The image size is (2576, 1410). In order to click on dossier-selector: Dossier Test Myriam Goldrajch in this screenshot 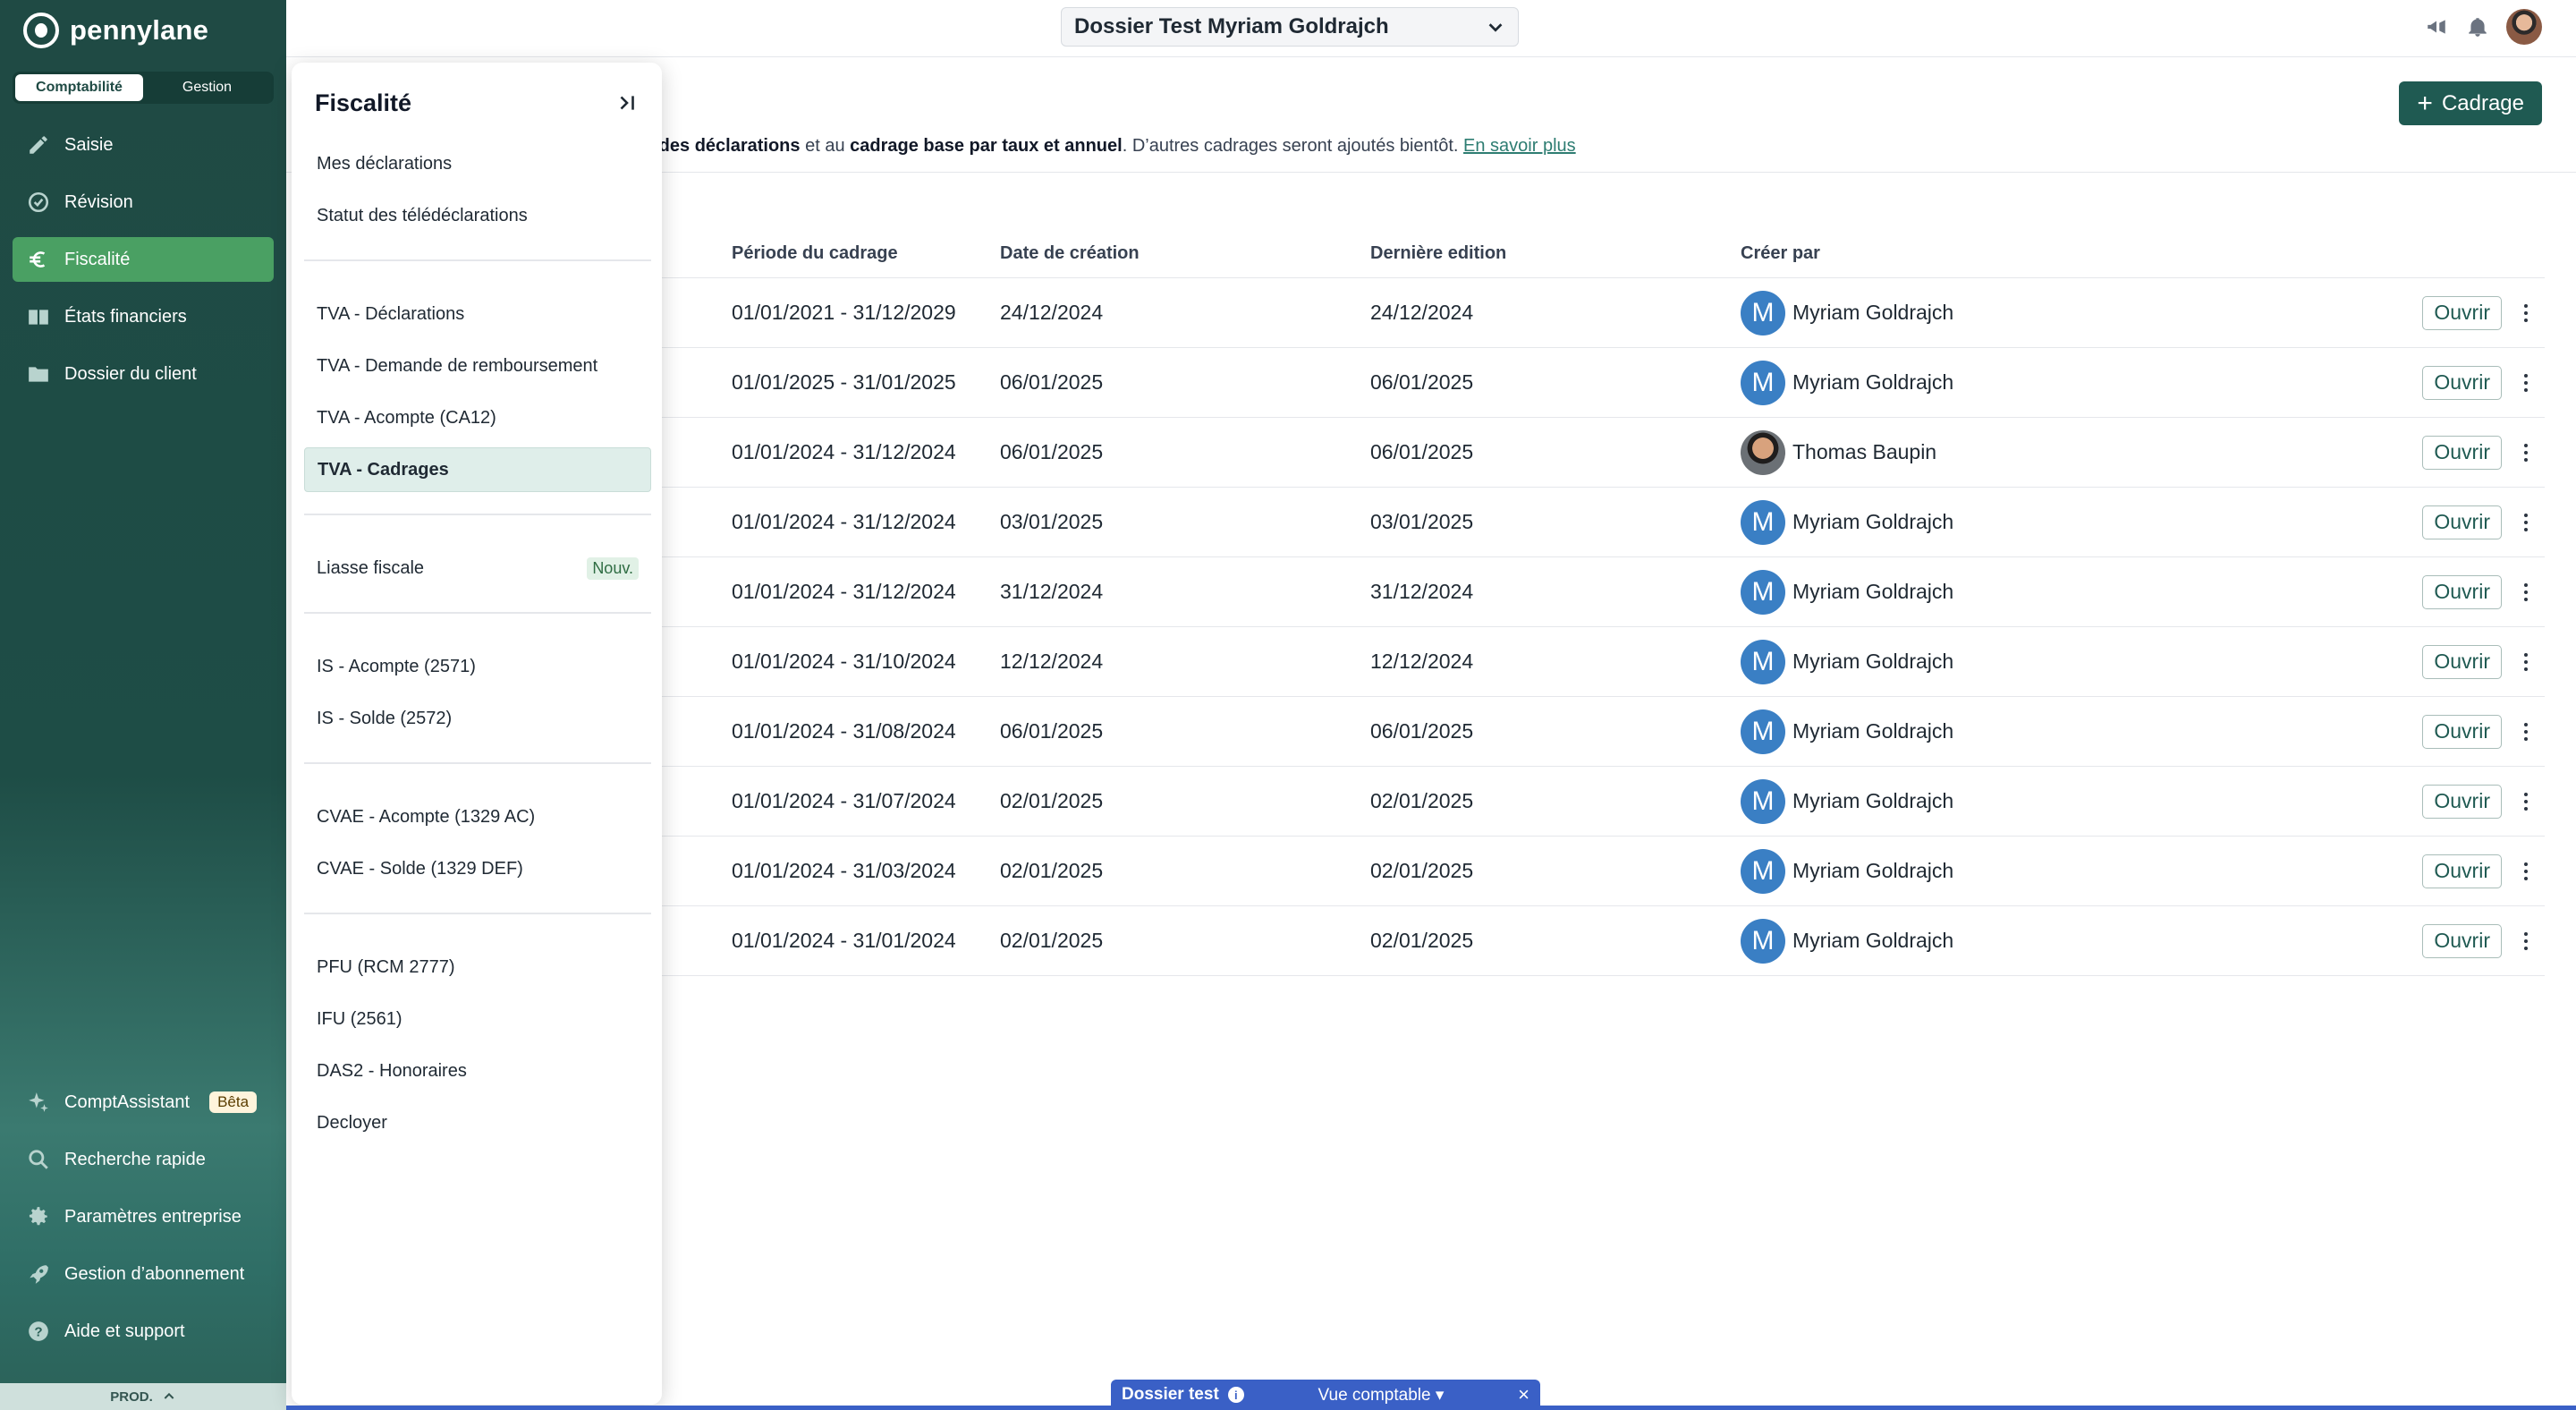, I will do `click(1290, 27)`.